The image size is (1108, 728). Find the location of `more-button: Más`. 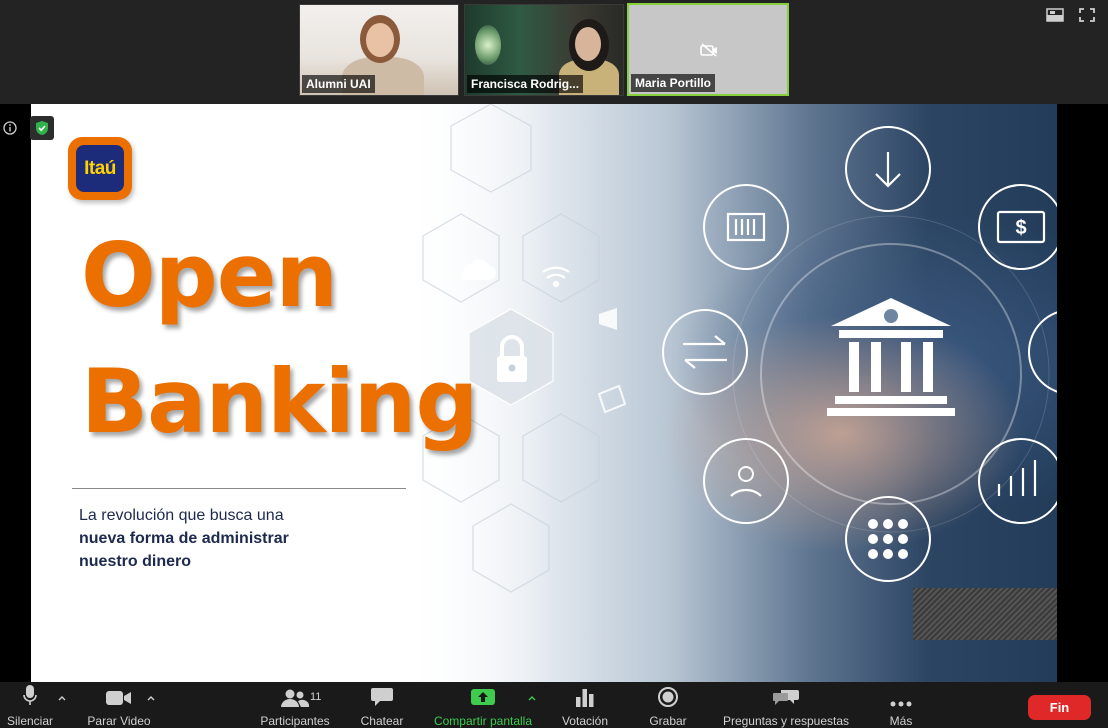

more-button: Más is located at coordinates (901, 705).